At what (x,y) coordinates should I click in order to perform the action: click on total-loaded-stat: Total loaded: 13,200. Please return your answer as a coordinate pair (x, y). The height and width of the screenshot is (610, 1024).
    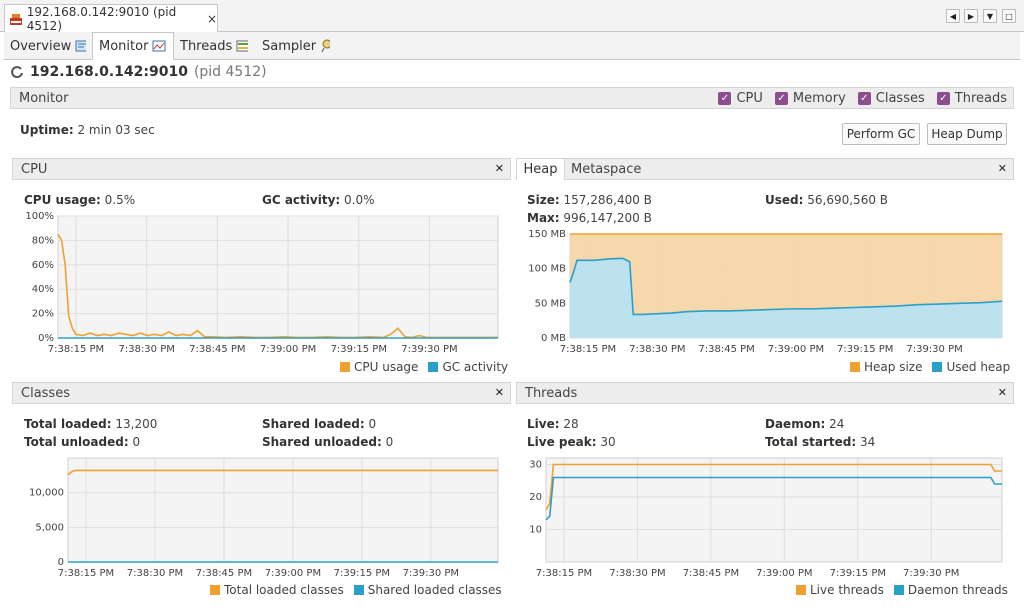
    Looking at the image, I should click on (90, 424).